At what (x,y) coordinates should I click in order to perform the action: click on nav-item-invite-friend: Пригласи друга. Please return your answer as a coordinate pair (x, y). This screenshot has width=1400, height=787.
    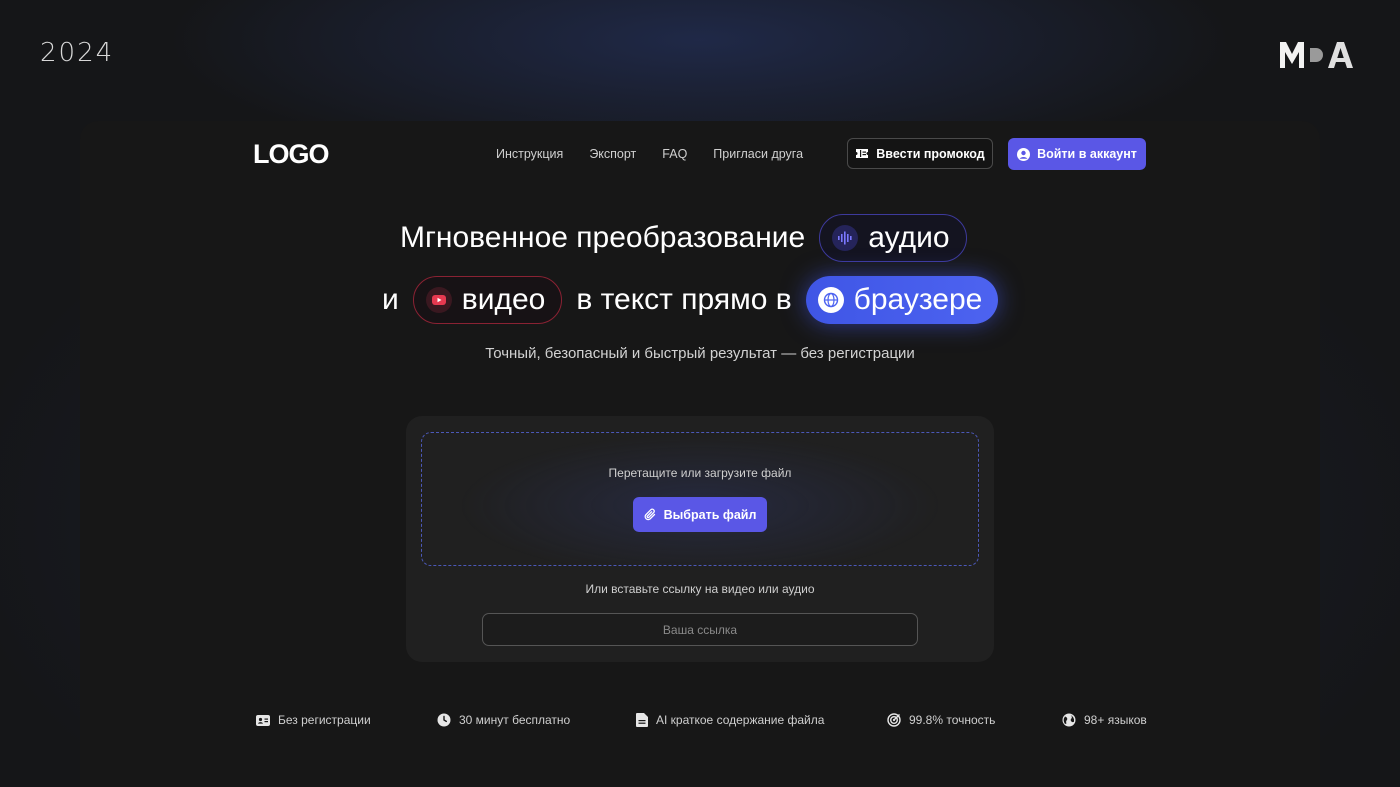
    Looking at the image, I should click on (758, 154).